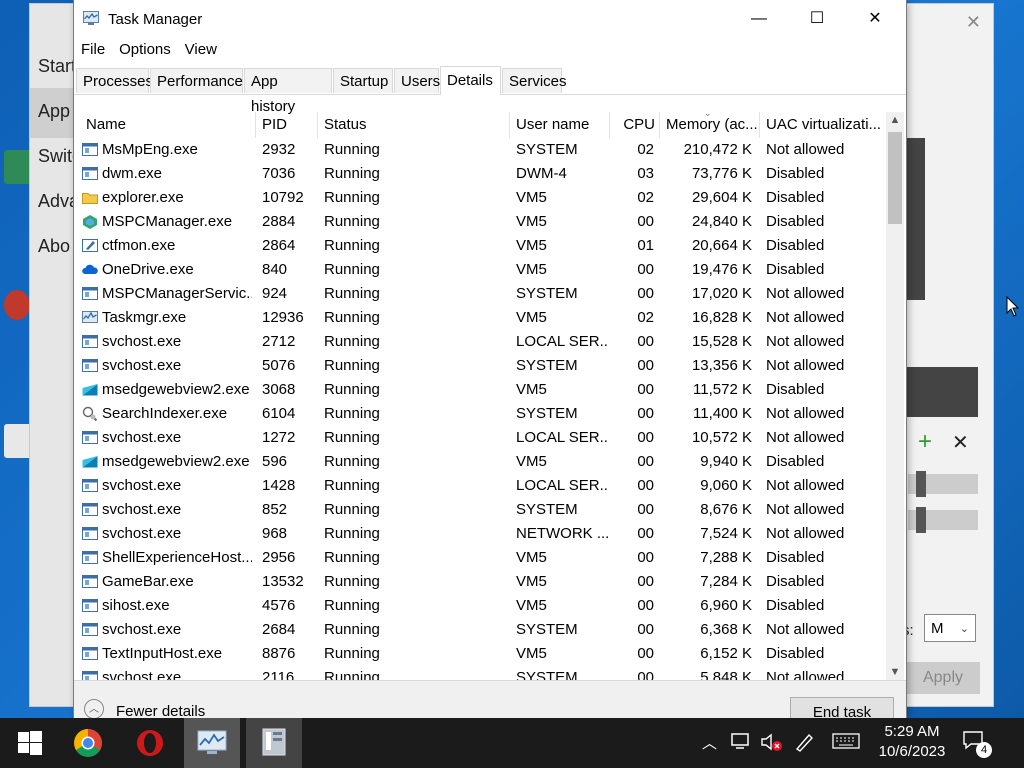 The height and width of the screenshot is (768, 1024). I want to click on taskbar-opera, so click(150, 743).